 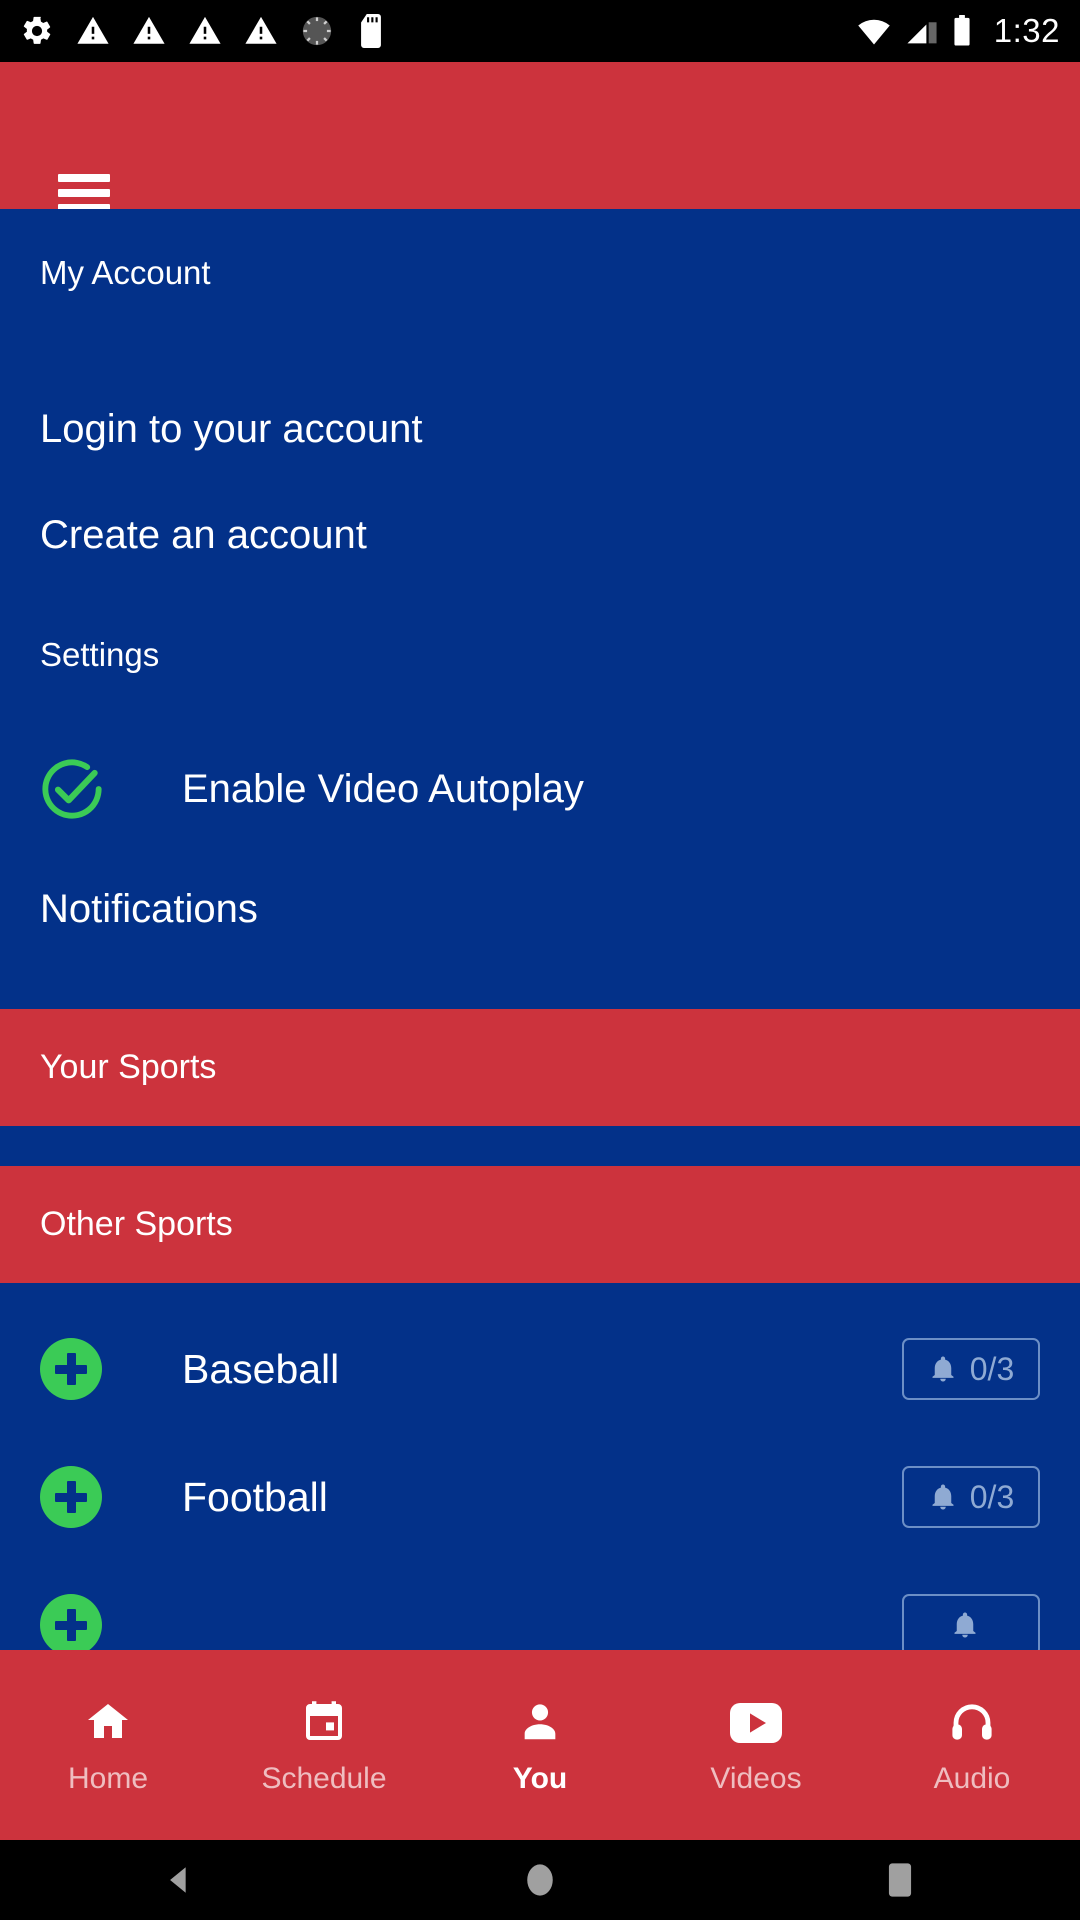 What do you see at coordinates (1026, 30) in the screenshot?
I see `status-bar-clock: 1:32` at bounding box center [1026, 30].